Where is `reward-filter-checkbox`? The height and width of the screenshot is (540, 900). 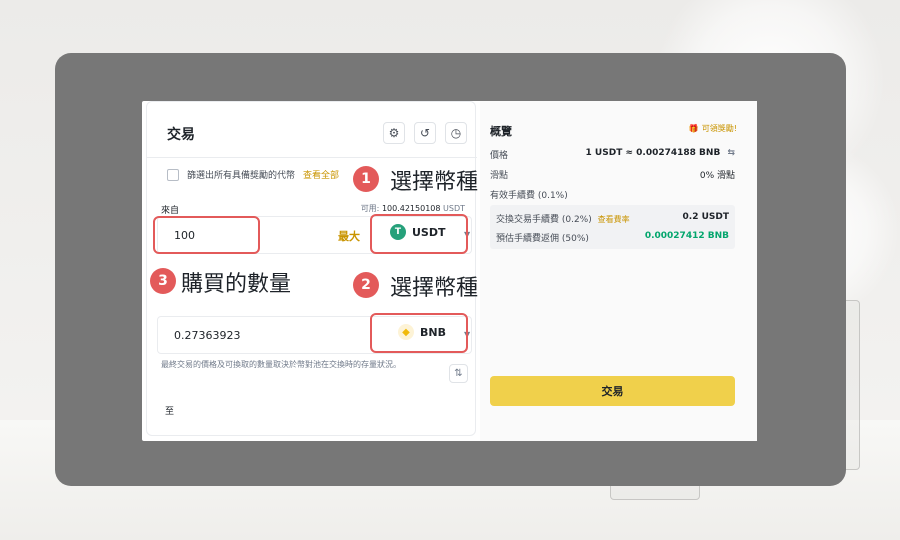
reward-filter-checkbox is located at coordinates (173, 174).